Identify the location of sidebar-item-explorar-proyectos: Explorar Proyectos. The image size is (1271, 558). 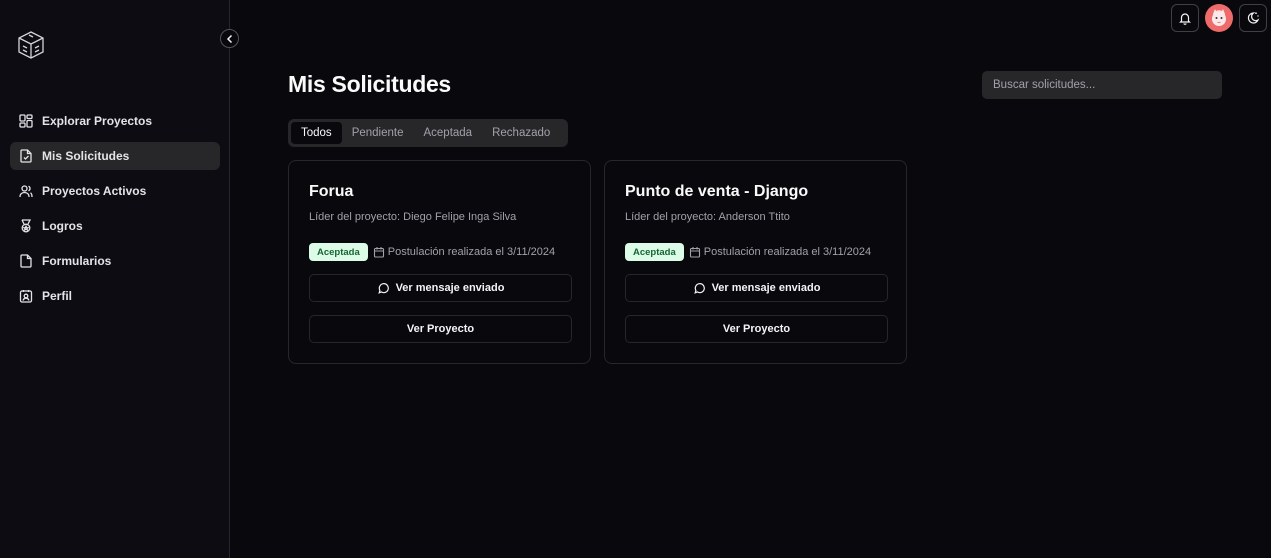
(115, 121).